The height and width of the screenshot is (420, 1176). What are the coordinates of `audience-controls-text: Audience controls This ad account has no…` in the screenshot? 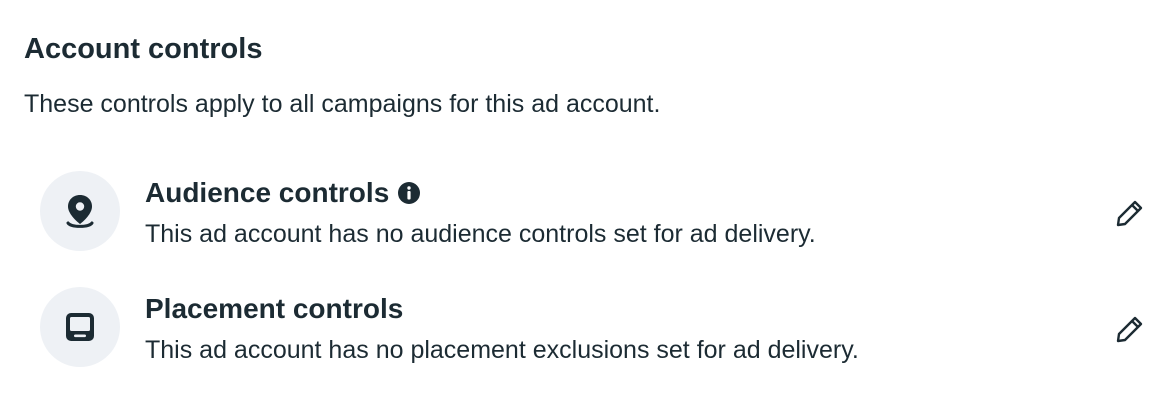 It's located at (480, 213).